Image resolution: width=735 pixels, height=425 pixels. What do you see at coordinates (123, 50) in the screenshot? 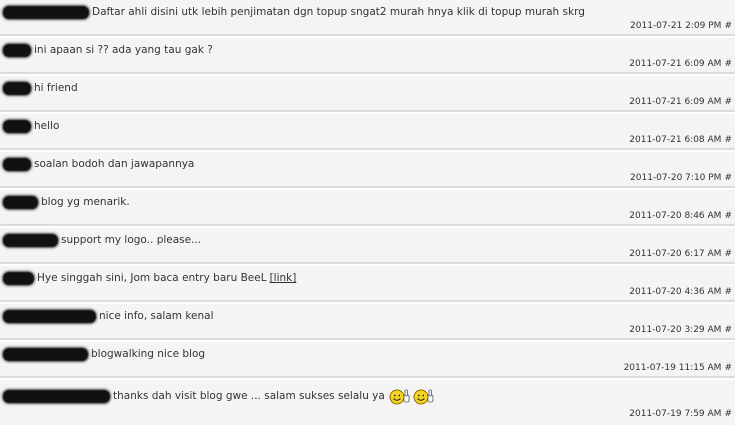
I see `comment-text: ini apaan si ?? ada yang tau gak ?` at bounding box center [123, 50].